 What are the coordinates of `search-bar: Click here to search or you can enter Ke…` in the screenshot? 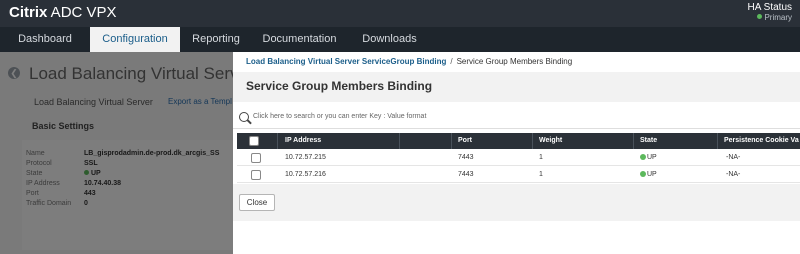 It's located at (516, 117).